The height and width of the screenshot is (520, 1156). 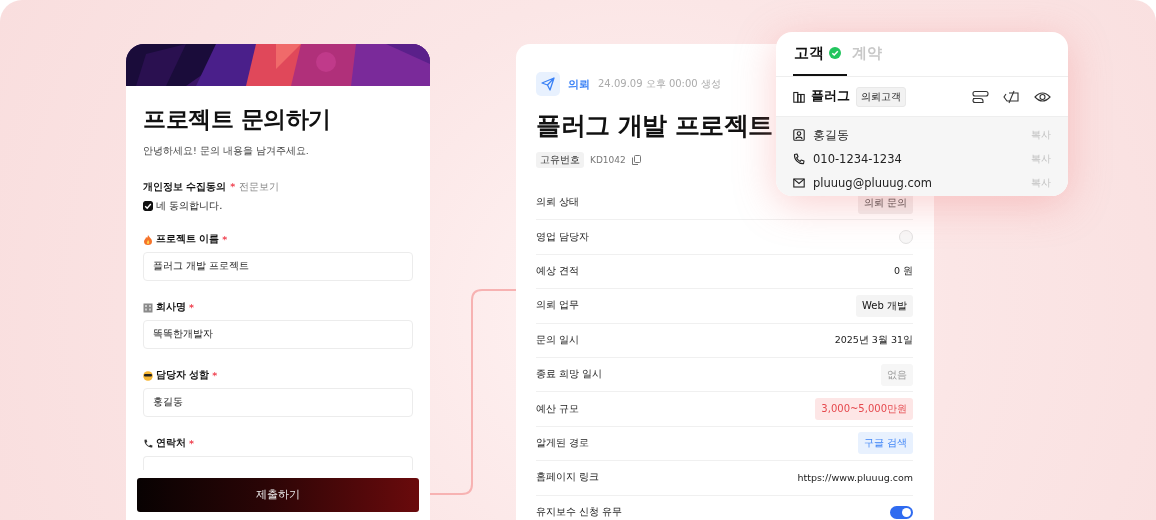 What do you see at coordinates (188, 239) in the screenshot?
I see `field-label: 프로젝트 이름` at bounding box center [188, 239].